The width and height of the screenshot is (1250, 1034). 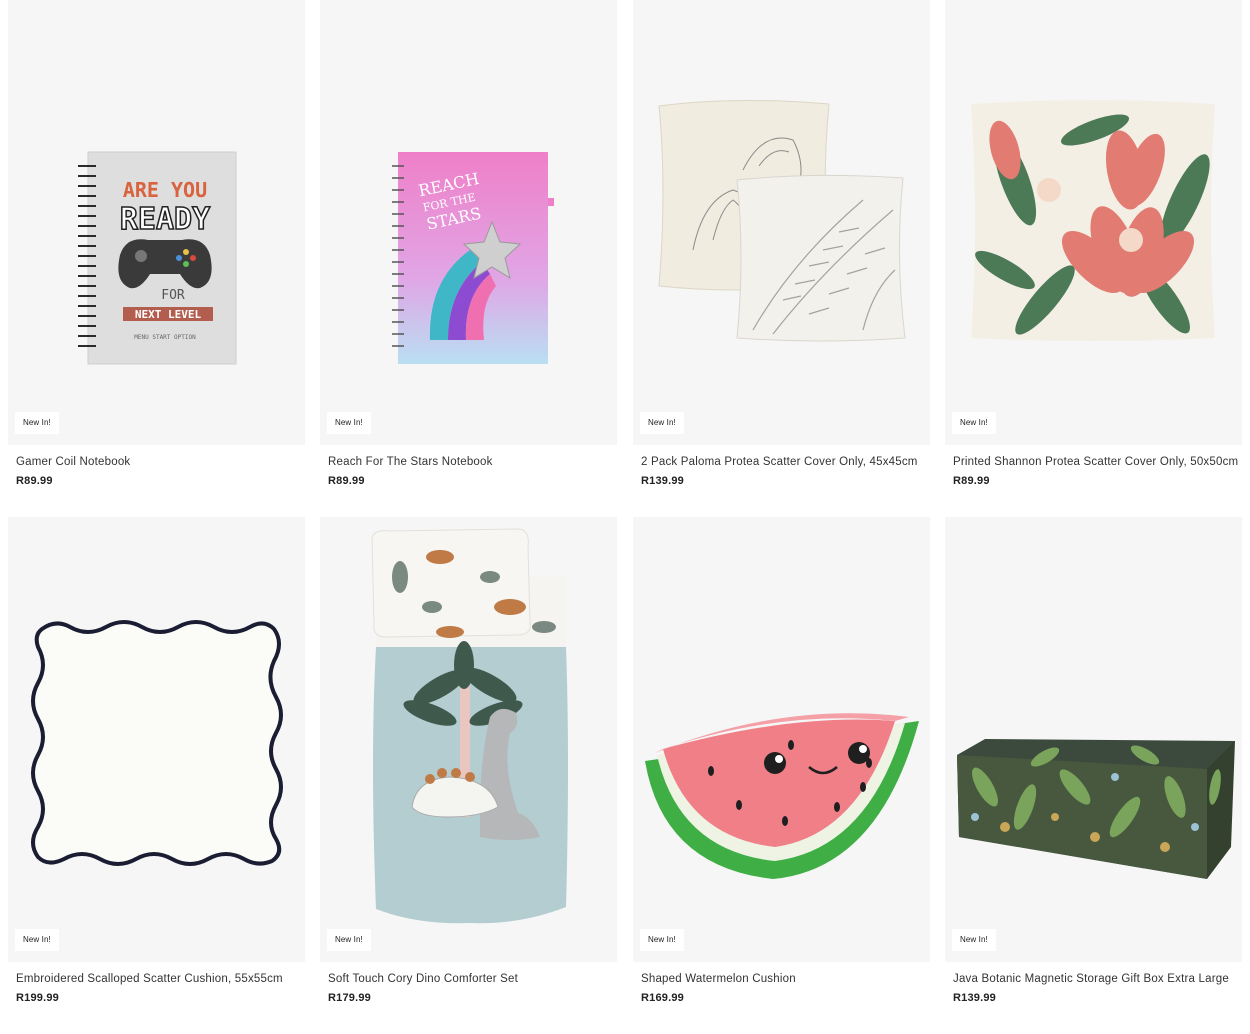 I want to click on product-price: R179.99, so click(x=349, y=998).